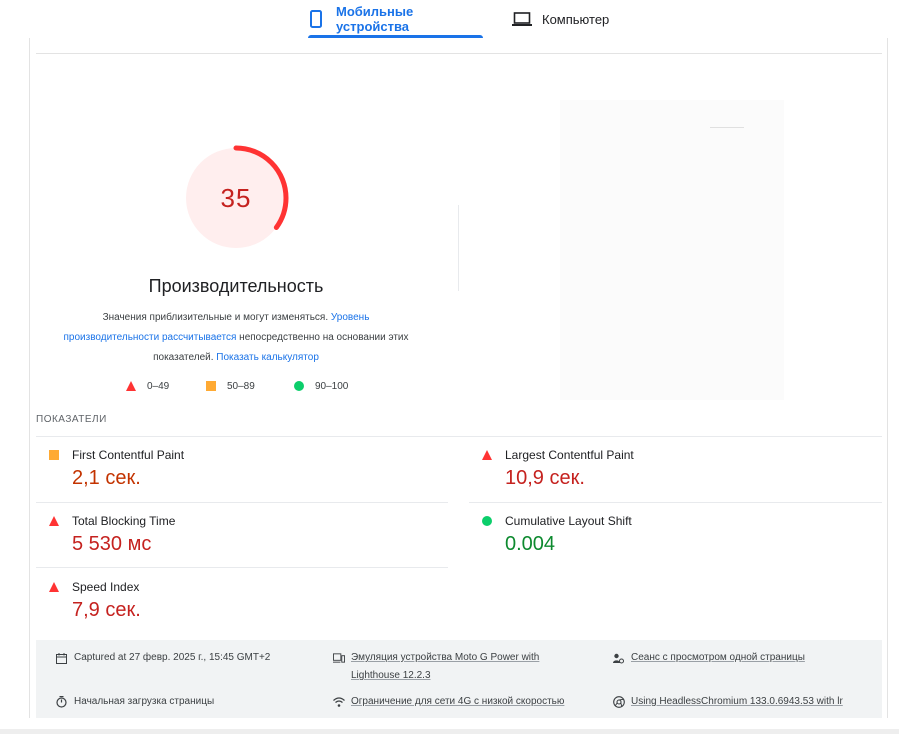 Image resolution: width=899 pixels, height=734 pixels. What do you see at coordinates (718, 657) in the screenshot?
I see `session-text: Сеанс с просмотром одной страницы` at bounding box center [718, 657].